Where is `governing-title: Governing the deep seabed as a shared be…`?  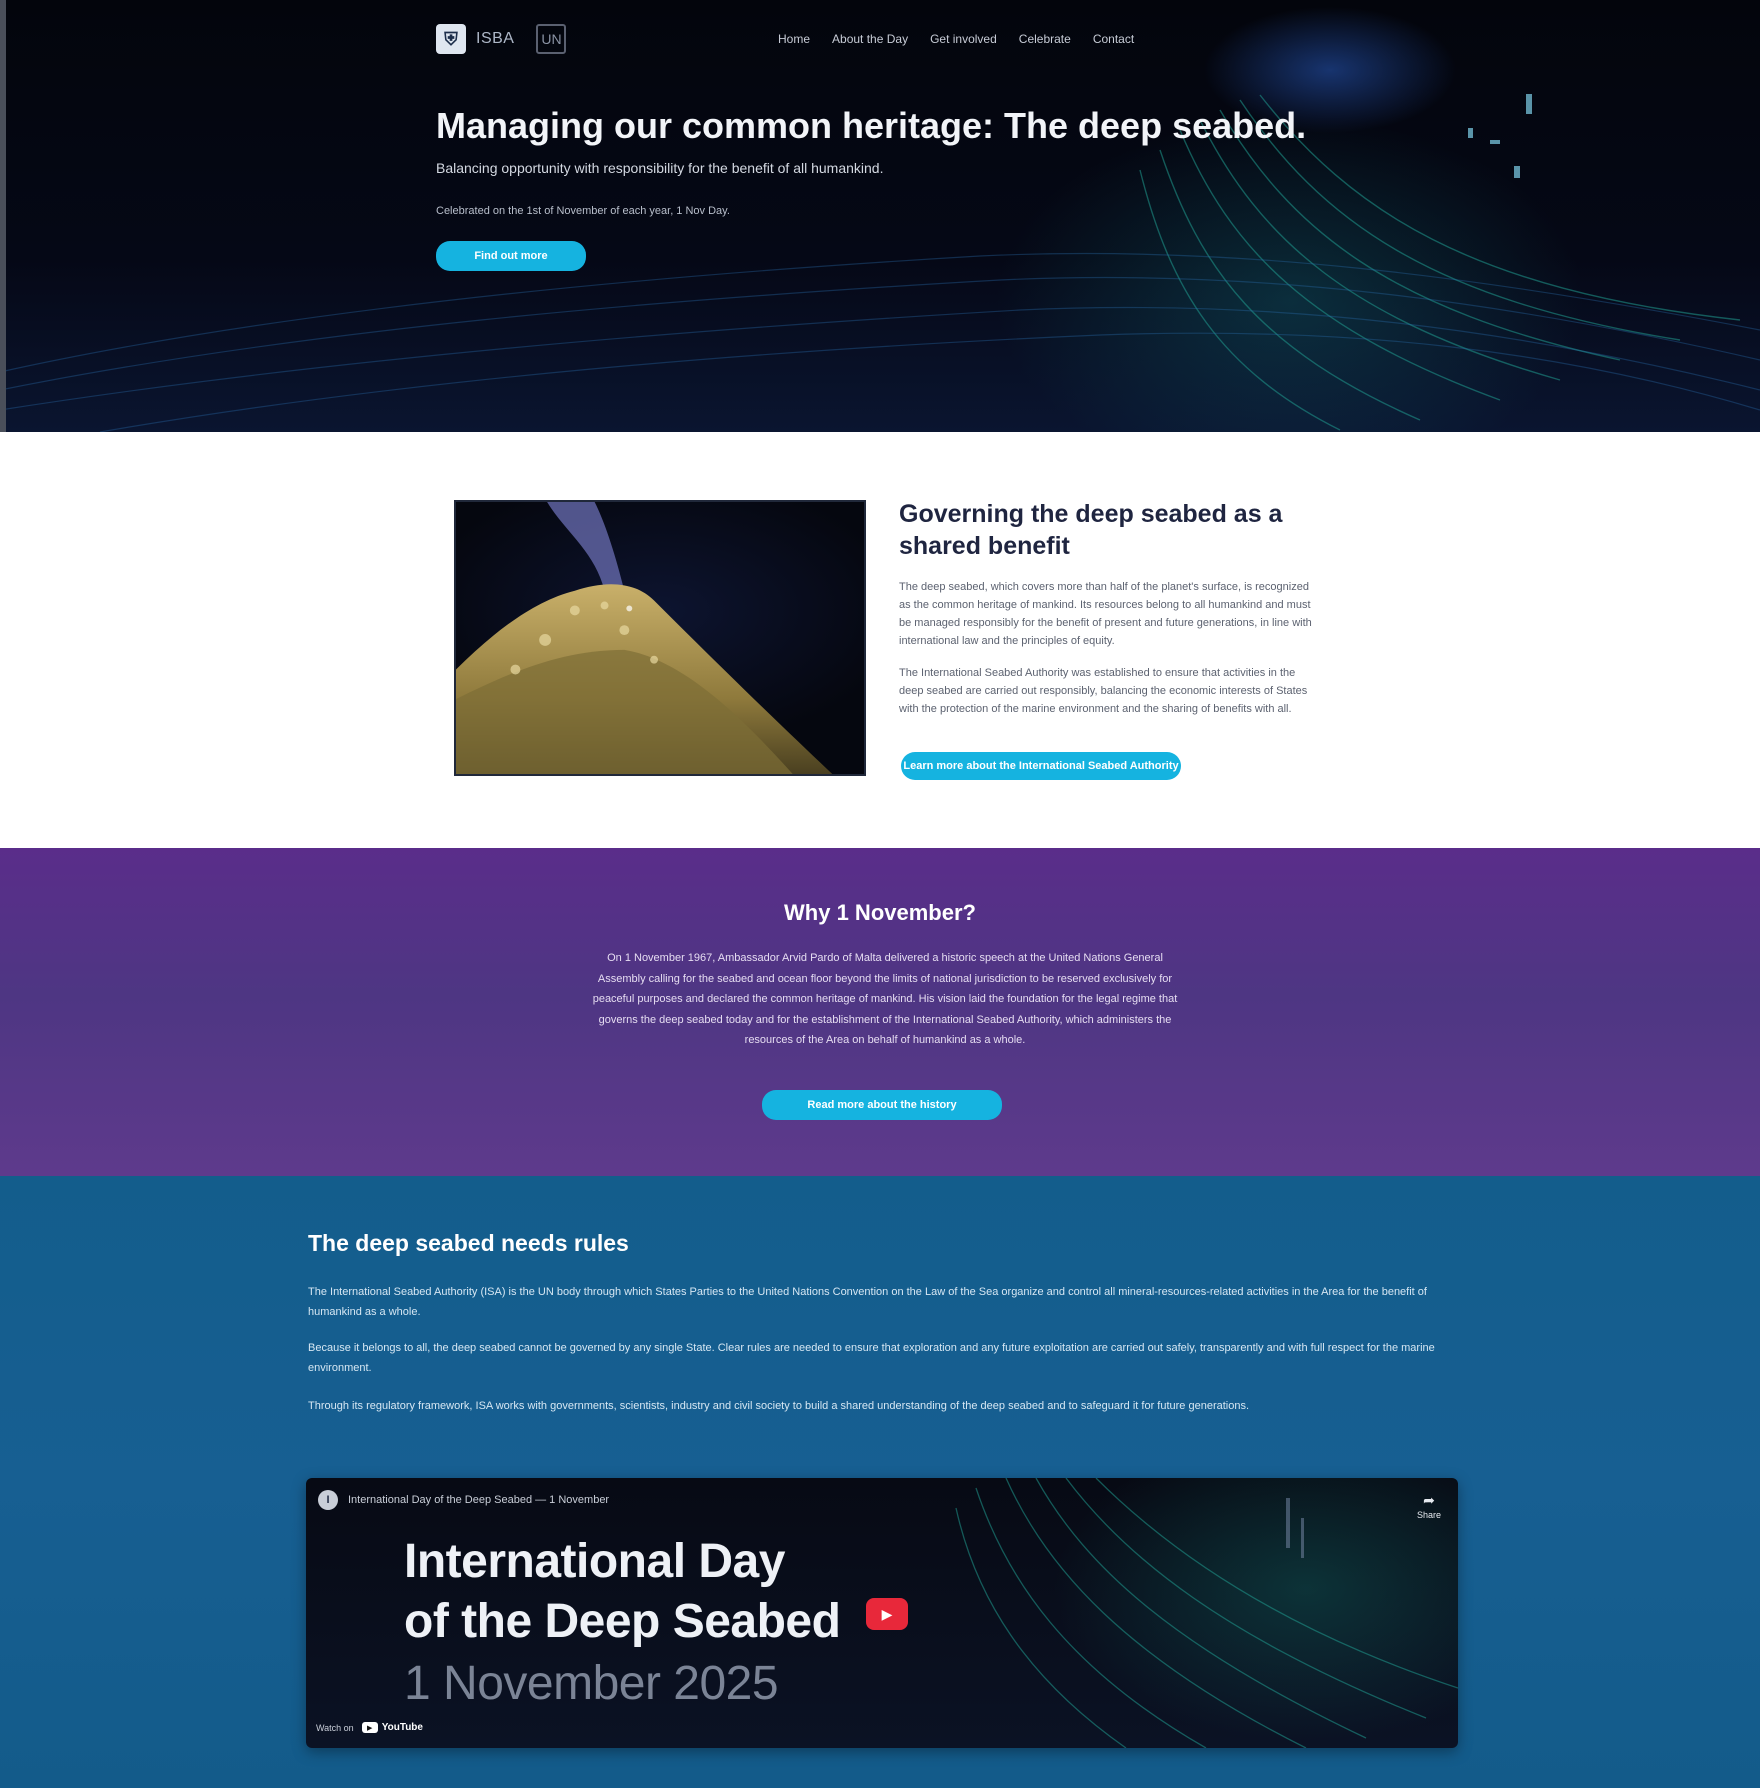 governing-title: Governing the deep seabed as a shared be… is located at coordinates (1091, 530).